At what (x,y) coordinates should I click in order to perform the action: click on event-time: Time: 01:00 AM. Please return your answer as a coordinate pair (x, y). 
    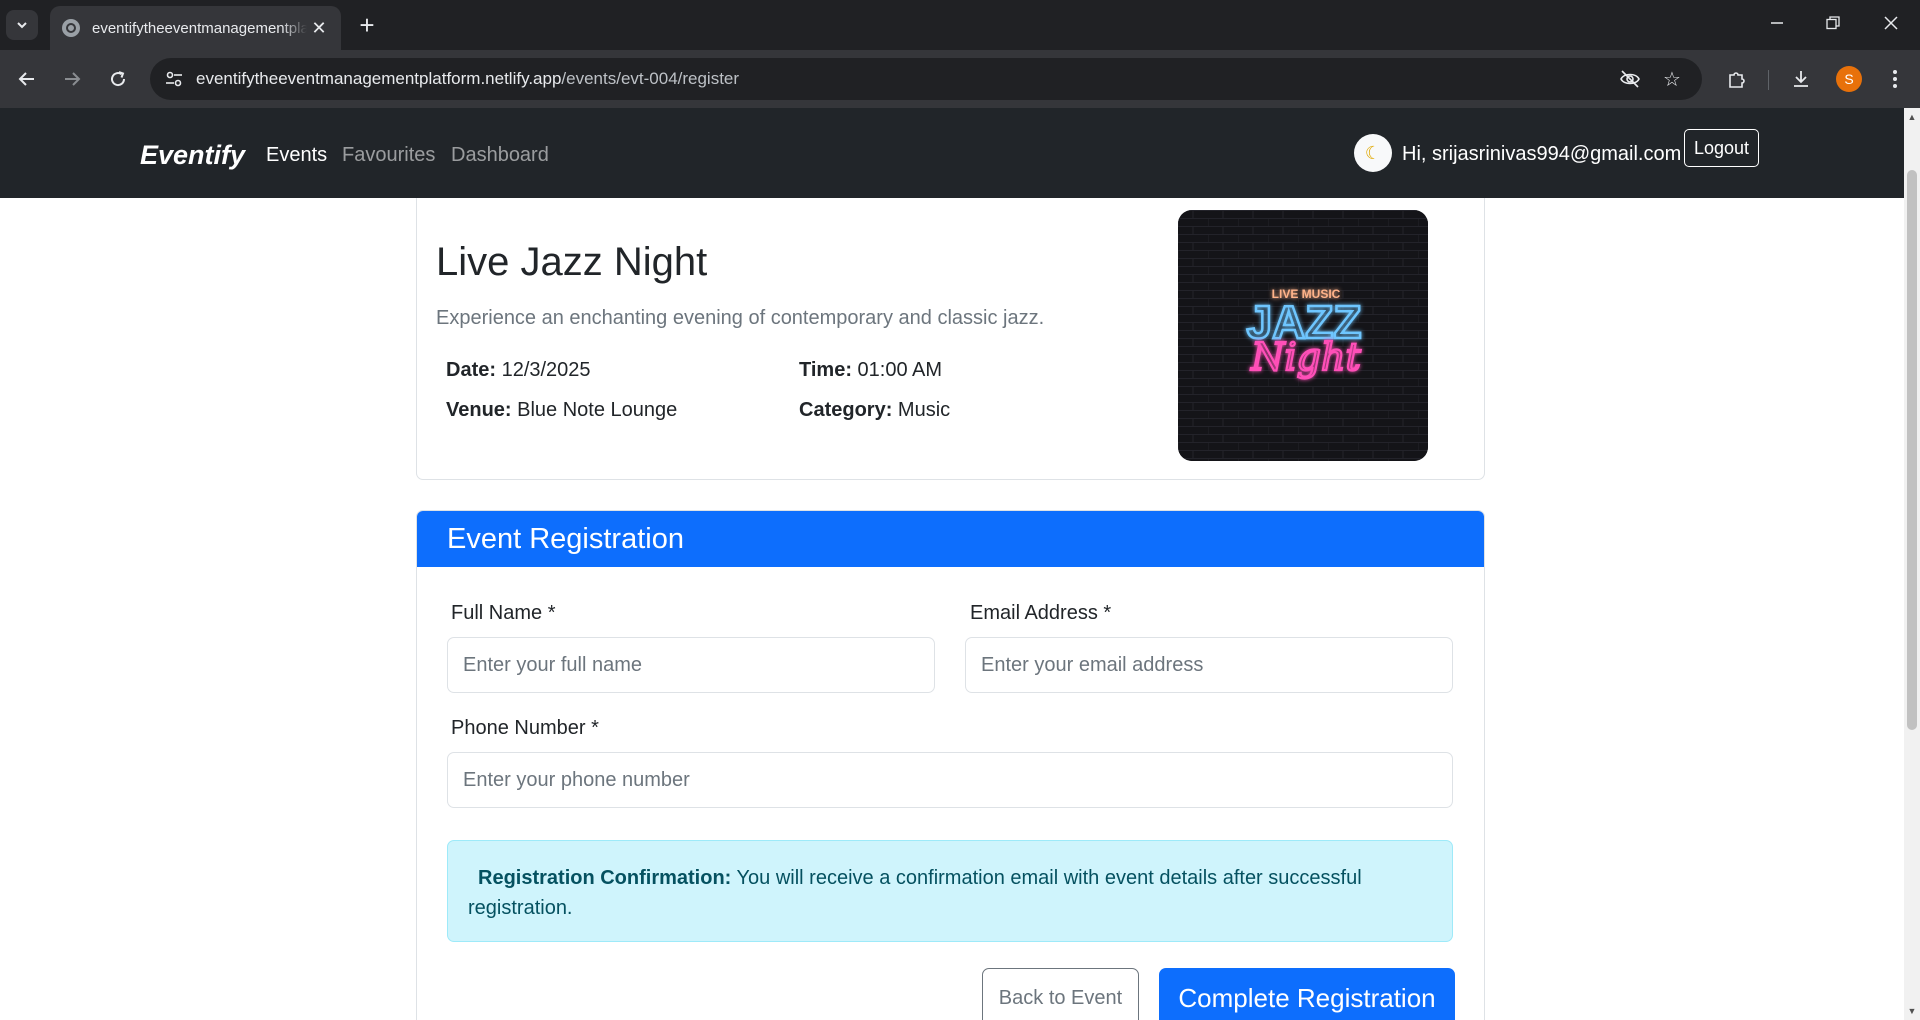
    Looking at the image, I should click on (871, 370).